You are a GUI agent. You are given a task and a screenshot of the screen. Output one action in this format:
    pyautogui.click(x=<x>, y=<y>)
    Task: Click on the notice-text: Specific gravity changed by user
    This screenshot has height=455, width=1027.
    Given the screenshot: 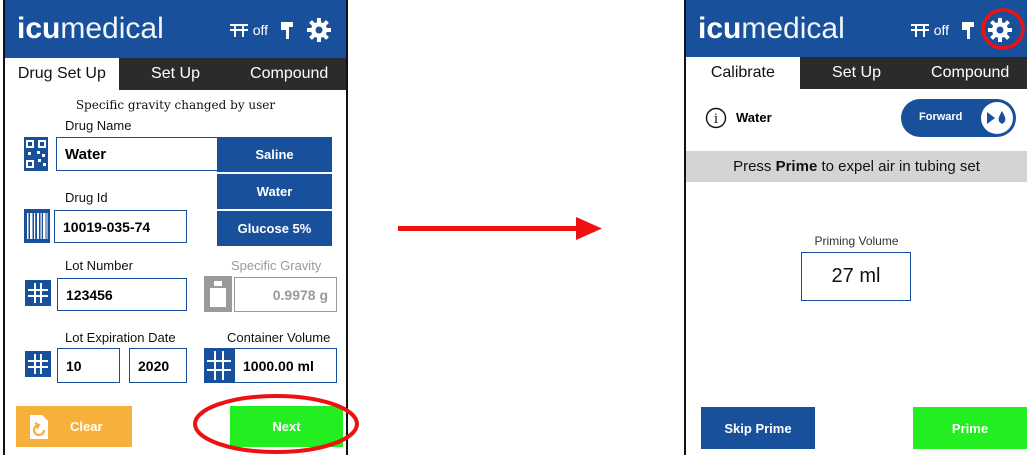 What is the action you would take?
    pyautogui.click(x=175, y=105)
    